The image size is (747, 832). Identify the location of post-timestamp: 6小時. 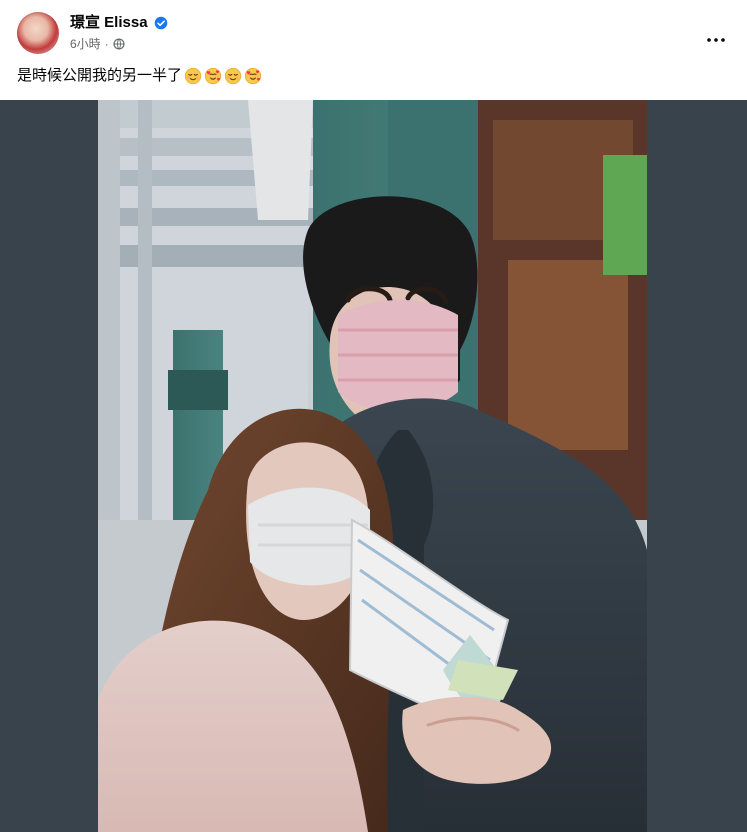
(85, 44).